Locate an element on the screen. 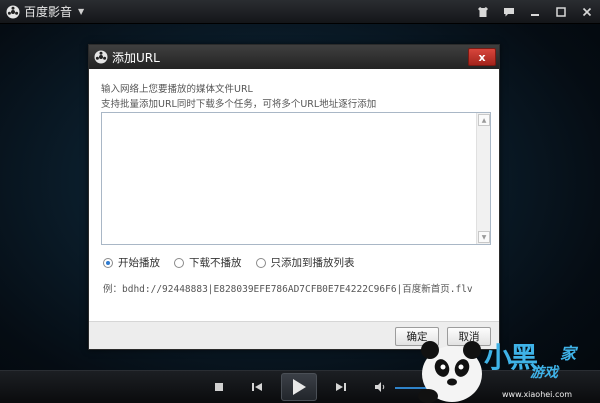 The image size is (600, 403). watermark-url: www.xiaohei.com is located at coordinates (537, 394).